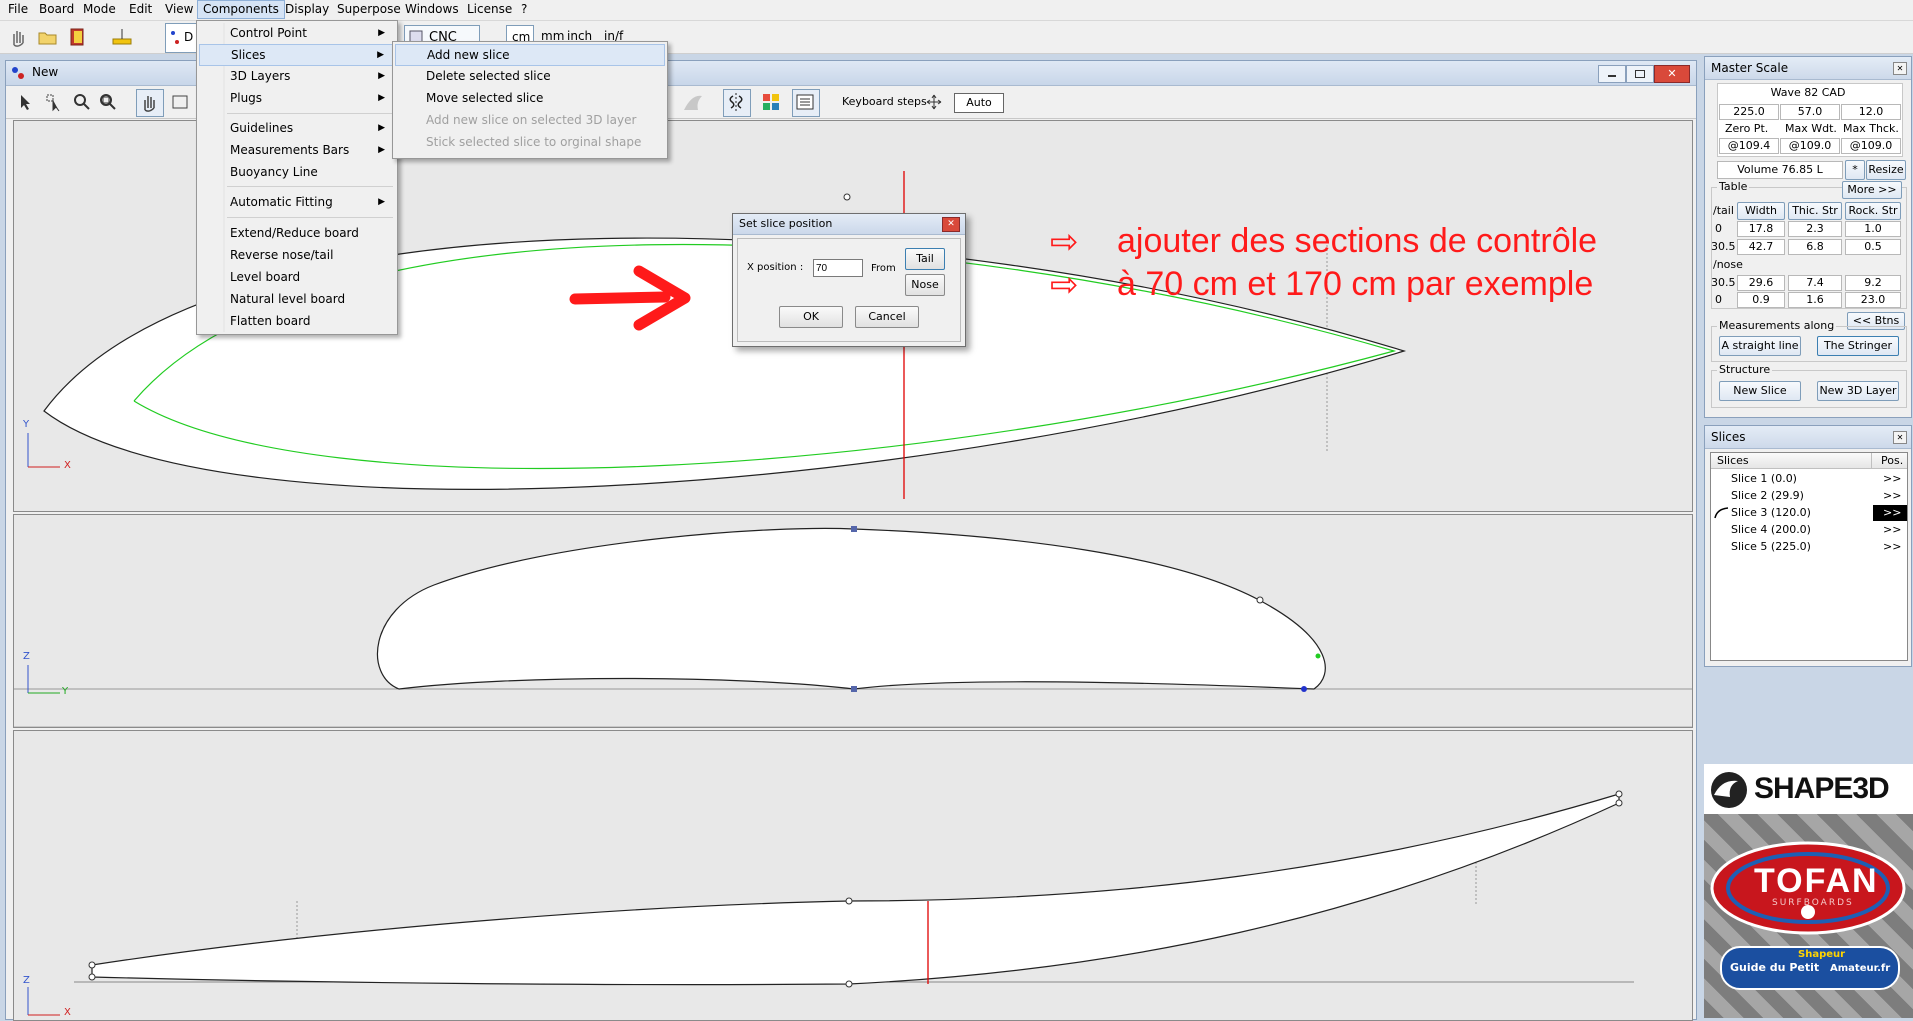  I want to click on menu-item-move-slice: Move selected slice, so click(530, 98).